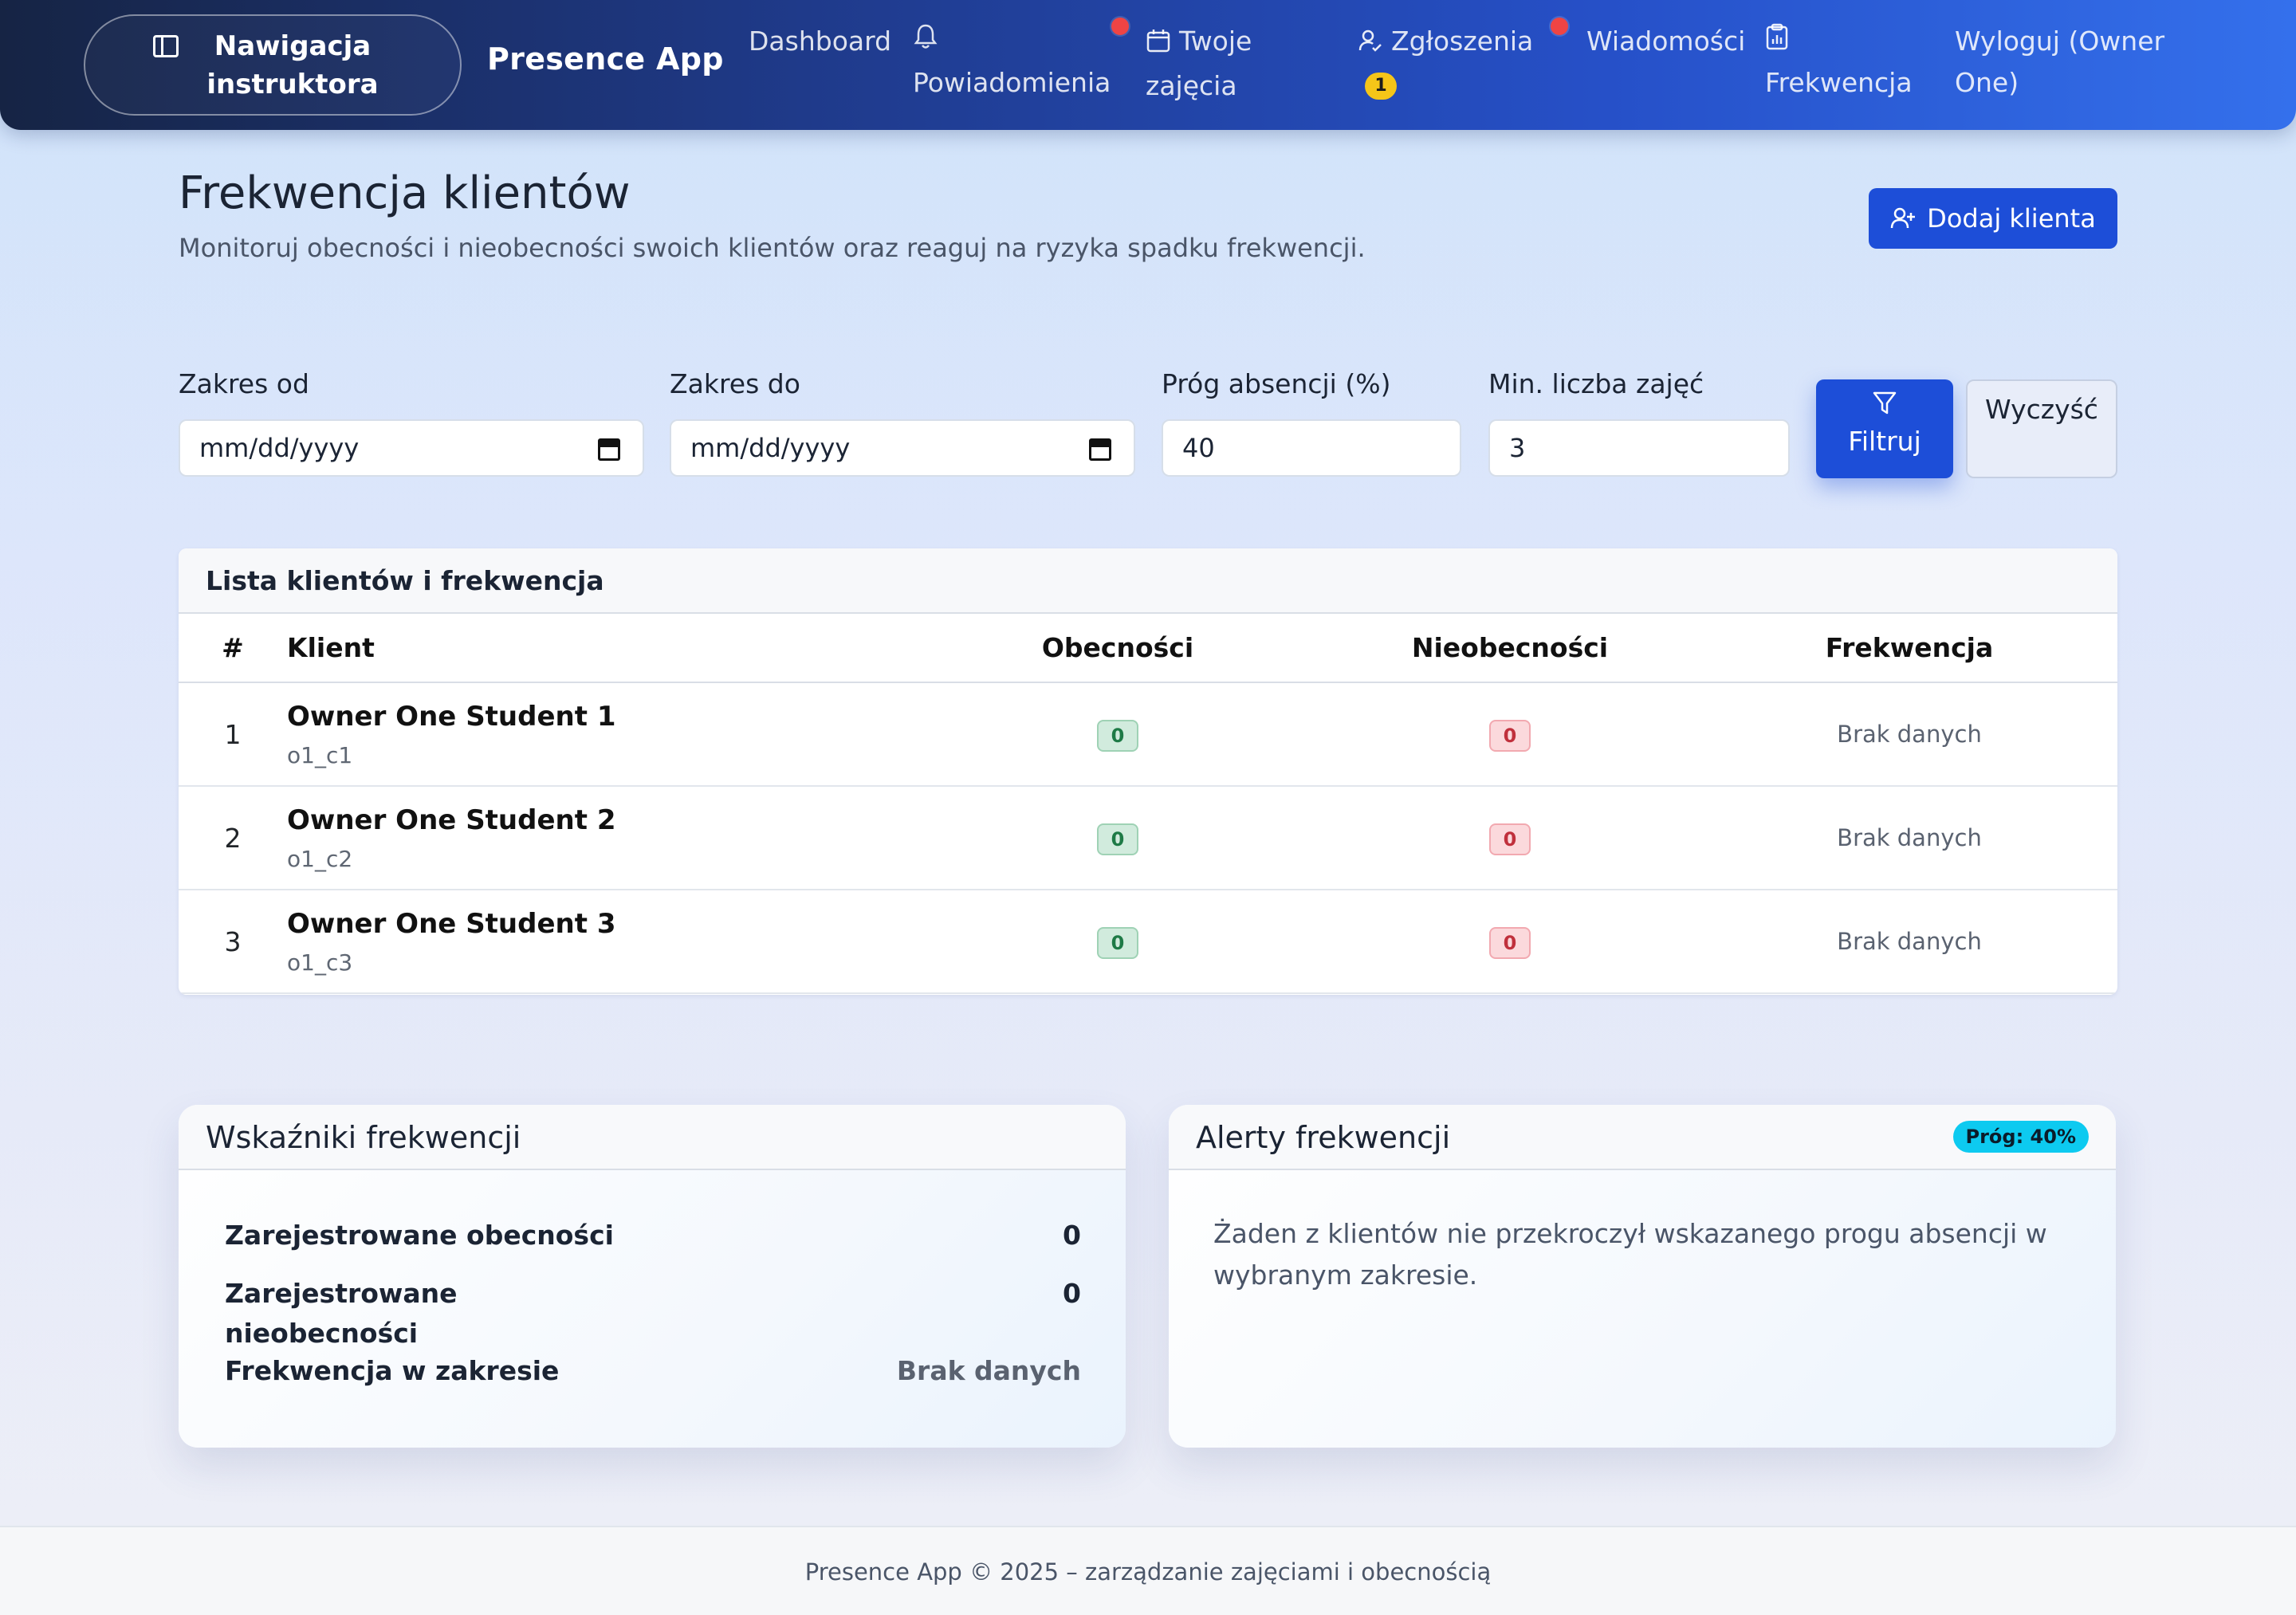 Image resolution: width=2296 pixels, height=1615 pixels. I want to click on nav-link-requests: Zgłoszenia, so click(1445, 43).